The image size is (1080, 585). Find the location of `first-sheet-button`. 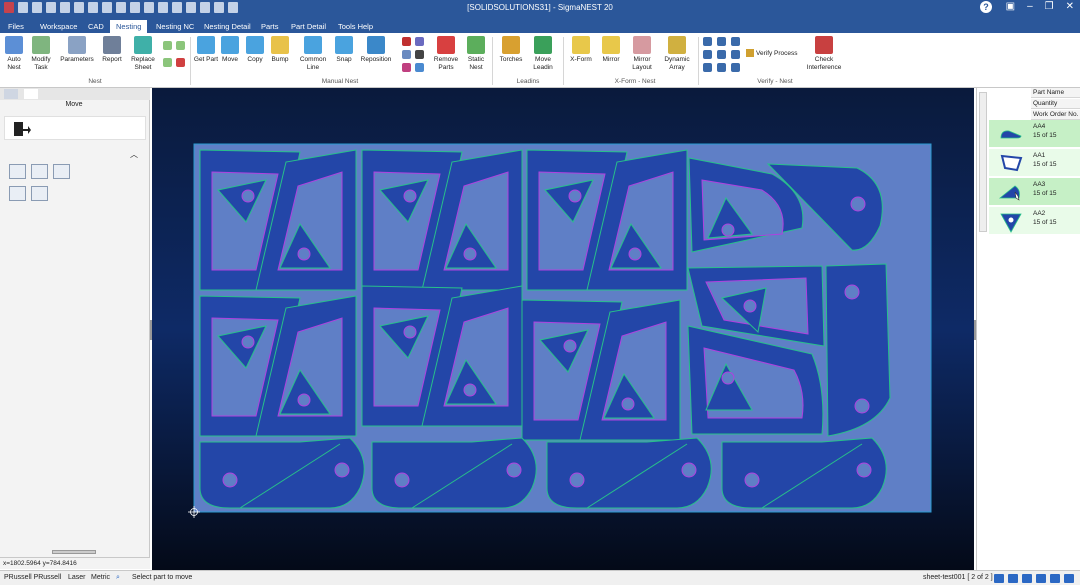

first-sheet-button is located at coordinates (999, 578).